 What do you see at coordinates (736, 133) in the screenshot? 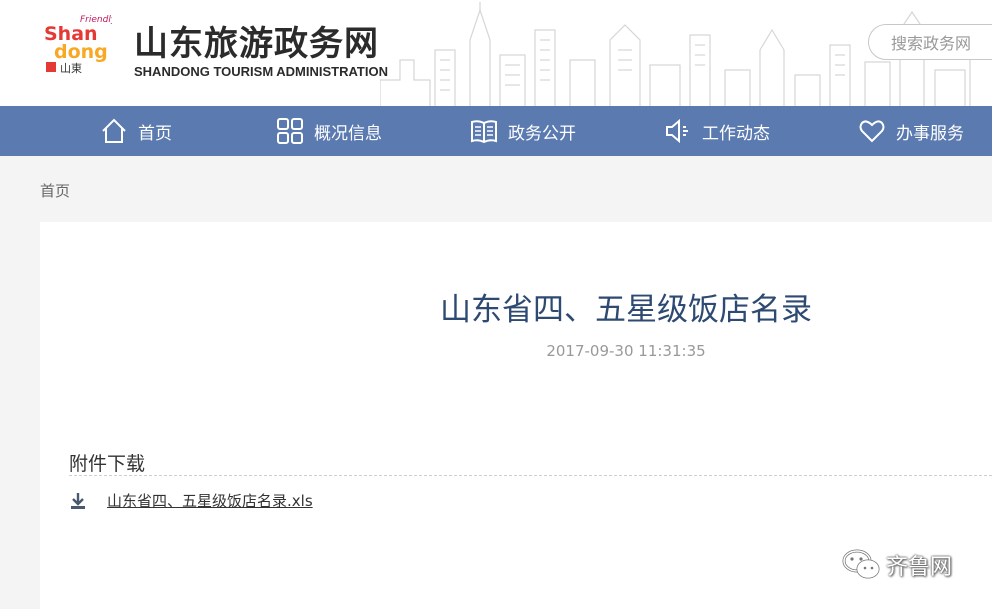
I see `nav-item-label: 工作动态` at bounding box center [736, 133].